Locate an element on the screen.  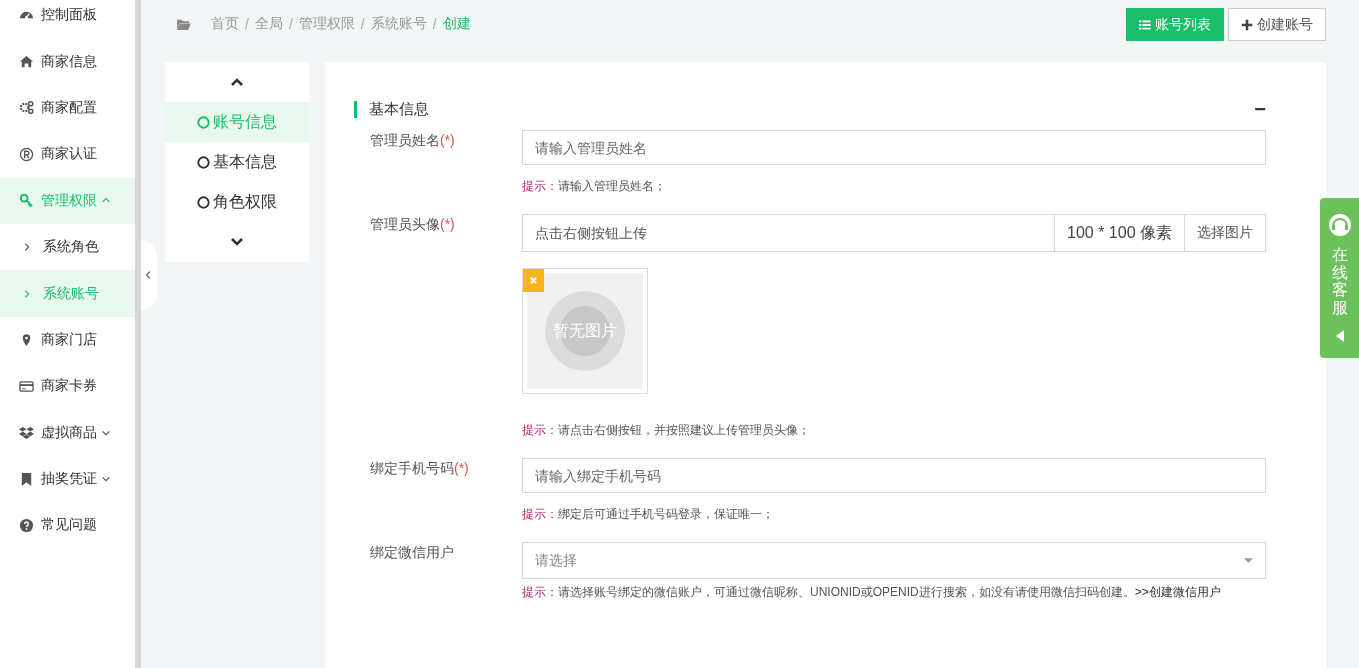
bookmark-icon is located at coordinates (26, 479).